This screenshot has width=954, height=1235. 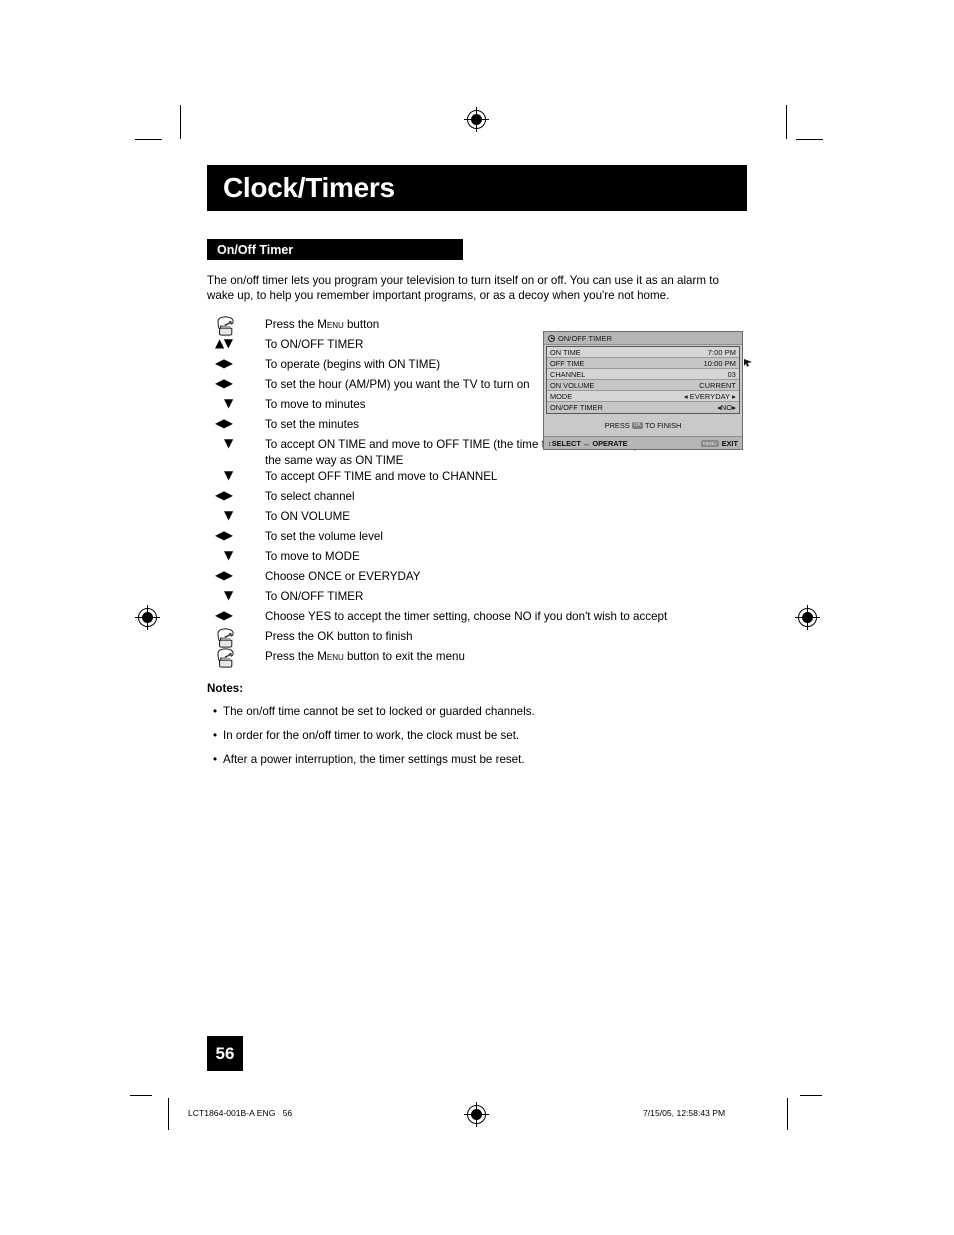 What do you see at coordinates (343, 576) in the screenshot?
I see `step-text: Choose ONCE or EVERYDAY` at bounding box center [343, 576].